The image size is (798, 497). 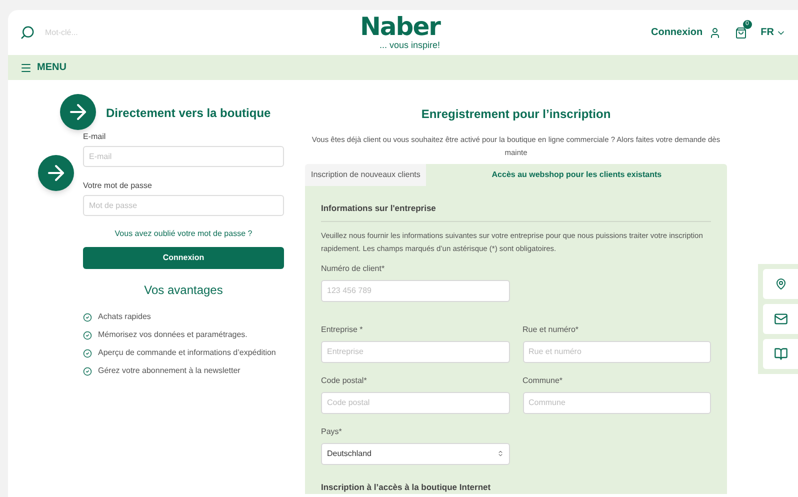 I want to click on tagline: ... vous inspire!, so click(x=409, y=45).